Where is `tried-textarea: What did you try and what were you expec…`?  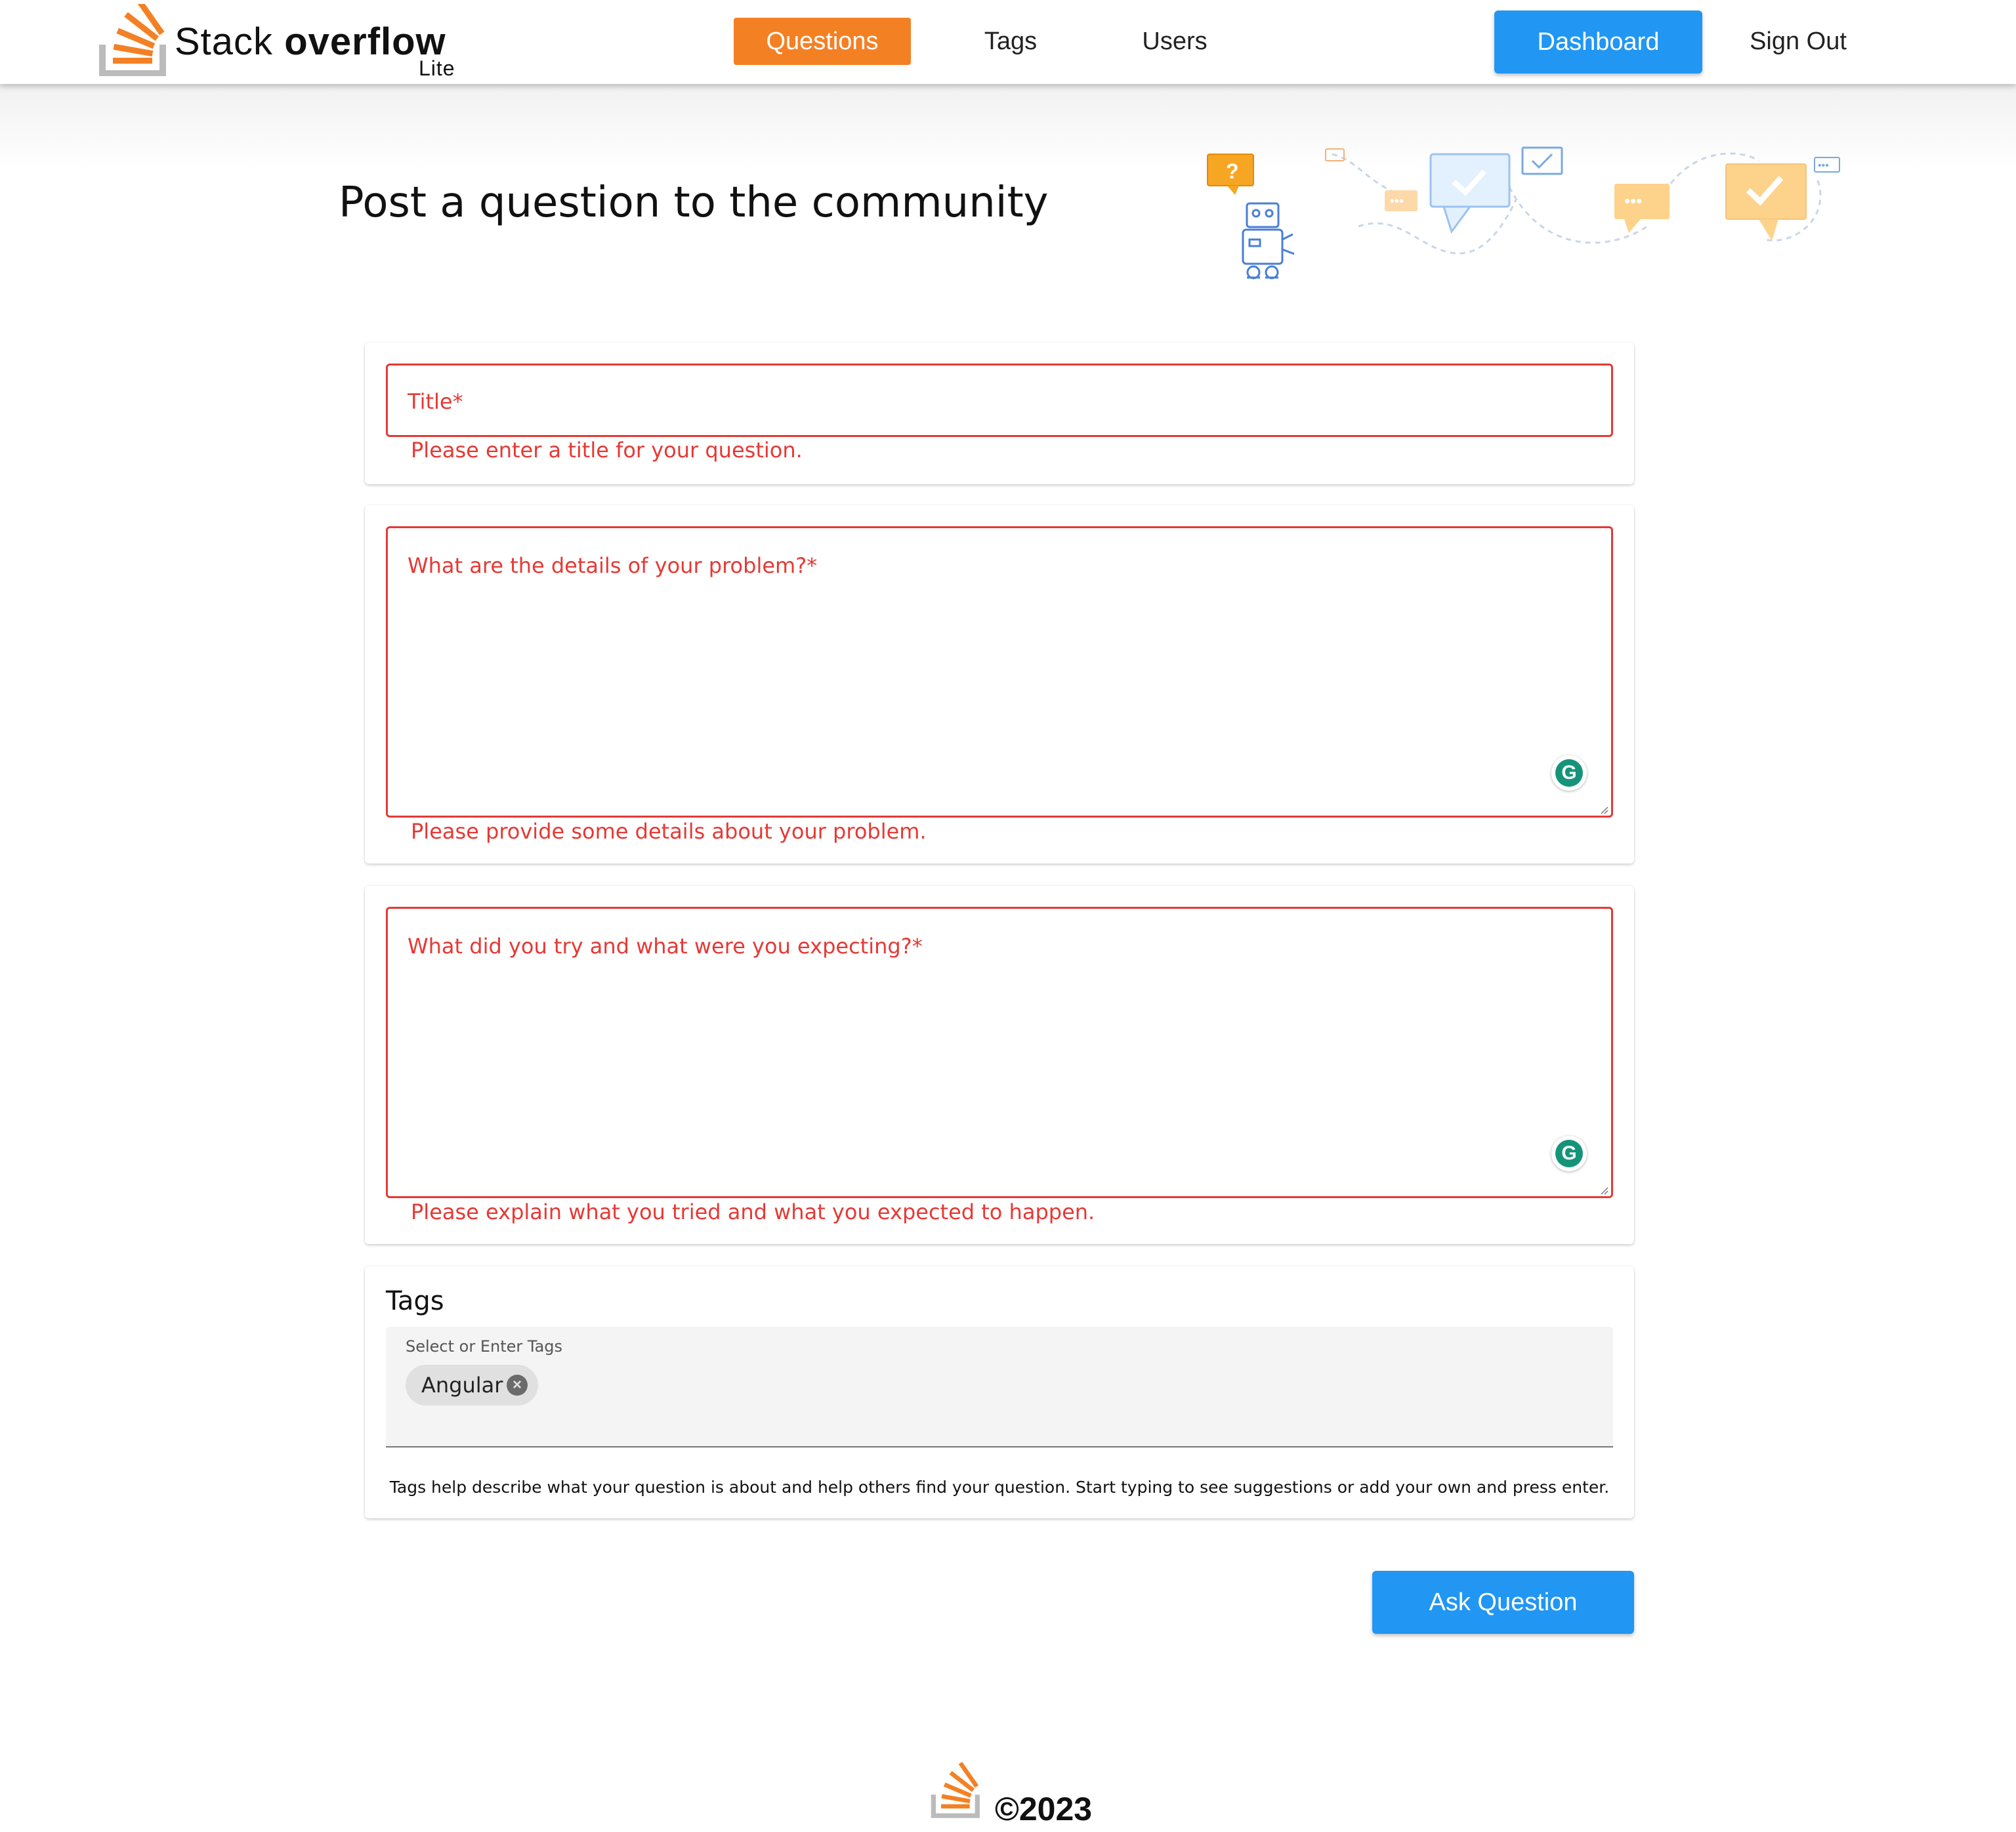
tried-textarea: What did you try and what were you expec… is located at coordinates (999, 1052).